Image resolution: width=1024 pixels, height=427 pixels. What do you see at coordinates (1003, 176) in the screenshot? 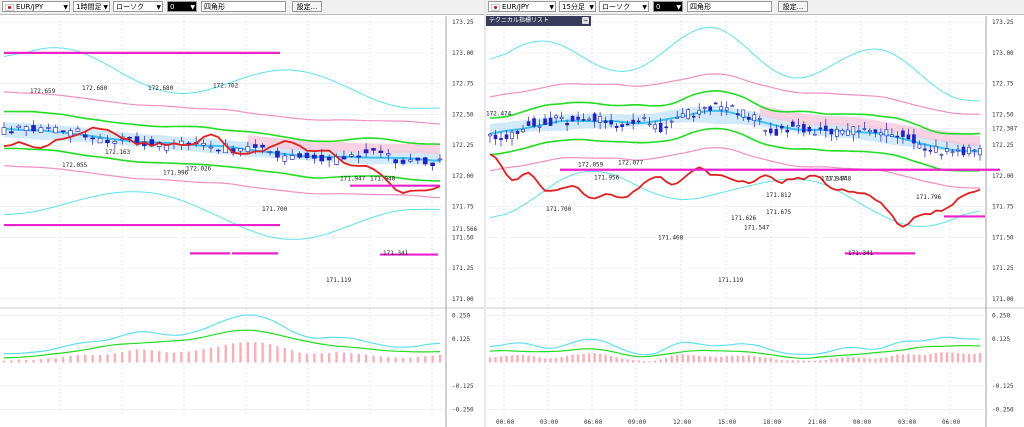
I see `right-price-tick: 172.00` at bounding box center [1003, 176].